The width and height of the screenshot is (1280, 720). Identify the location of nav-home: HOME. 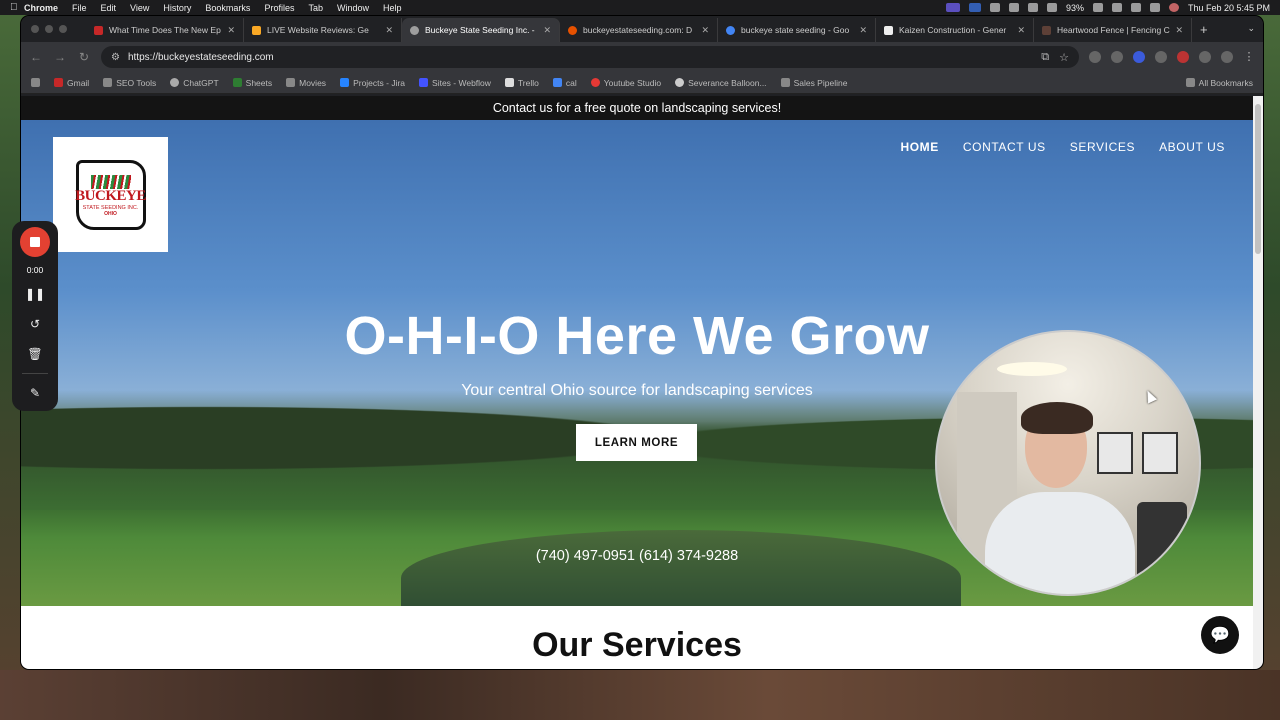
(919, 147).